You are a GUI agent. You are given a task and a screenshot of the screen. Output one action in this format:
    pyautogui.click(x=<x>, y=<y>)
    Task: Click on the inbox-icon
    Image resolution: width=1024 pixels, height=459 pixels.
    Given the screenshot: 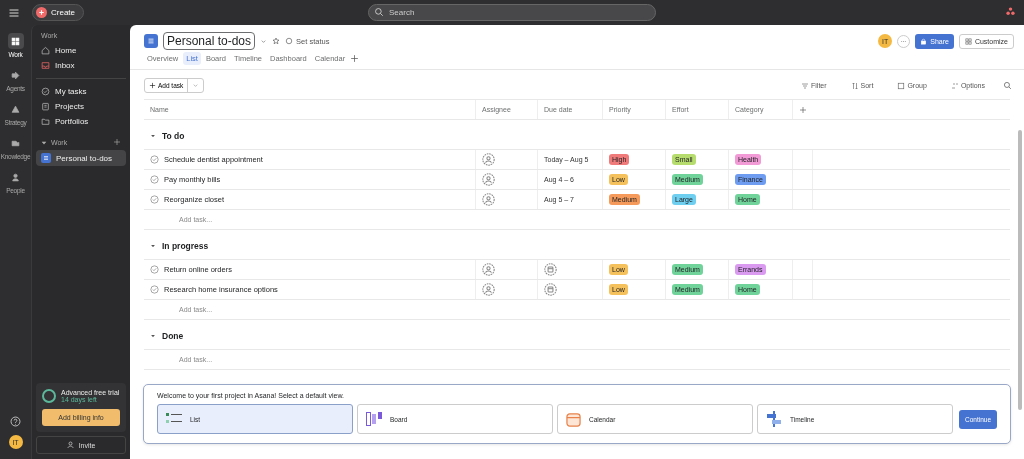 What is the action you would take?
    pyautogui.click(x=45, y=65)
    